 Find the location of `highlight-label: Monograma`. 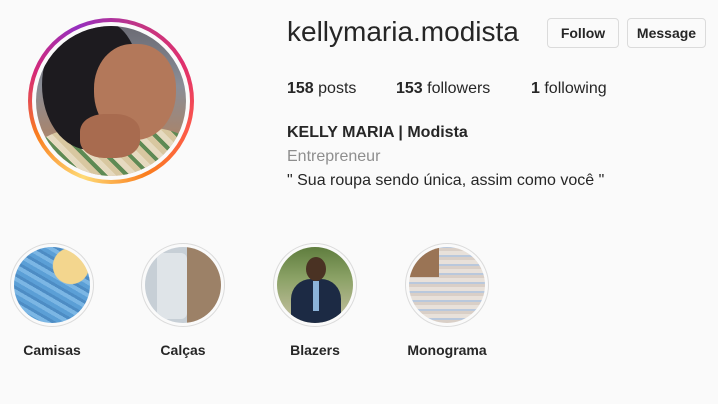

highlight-label: Monograma is located at coordinates (447, 350).